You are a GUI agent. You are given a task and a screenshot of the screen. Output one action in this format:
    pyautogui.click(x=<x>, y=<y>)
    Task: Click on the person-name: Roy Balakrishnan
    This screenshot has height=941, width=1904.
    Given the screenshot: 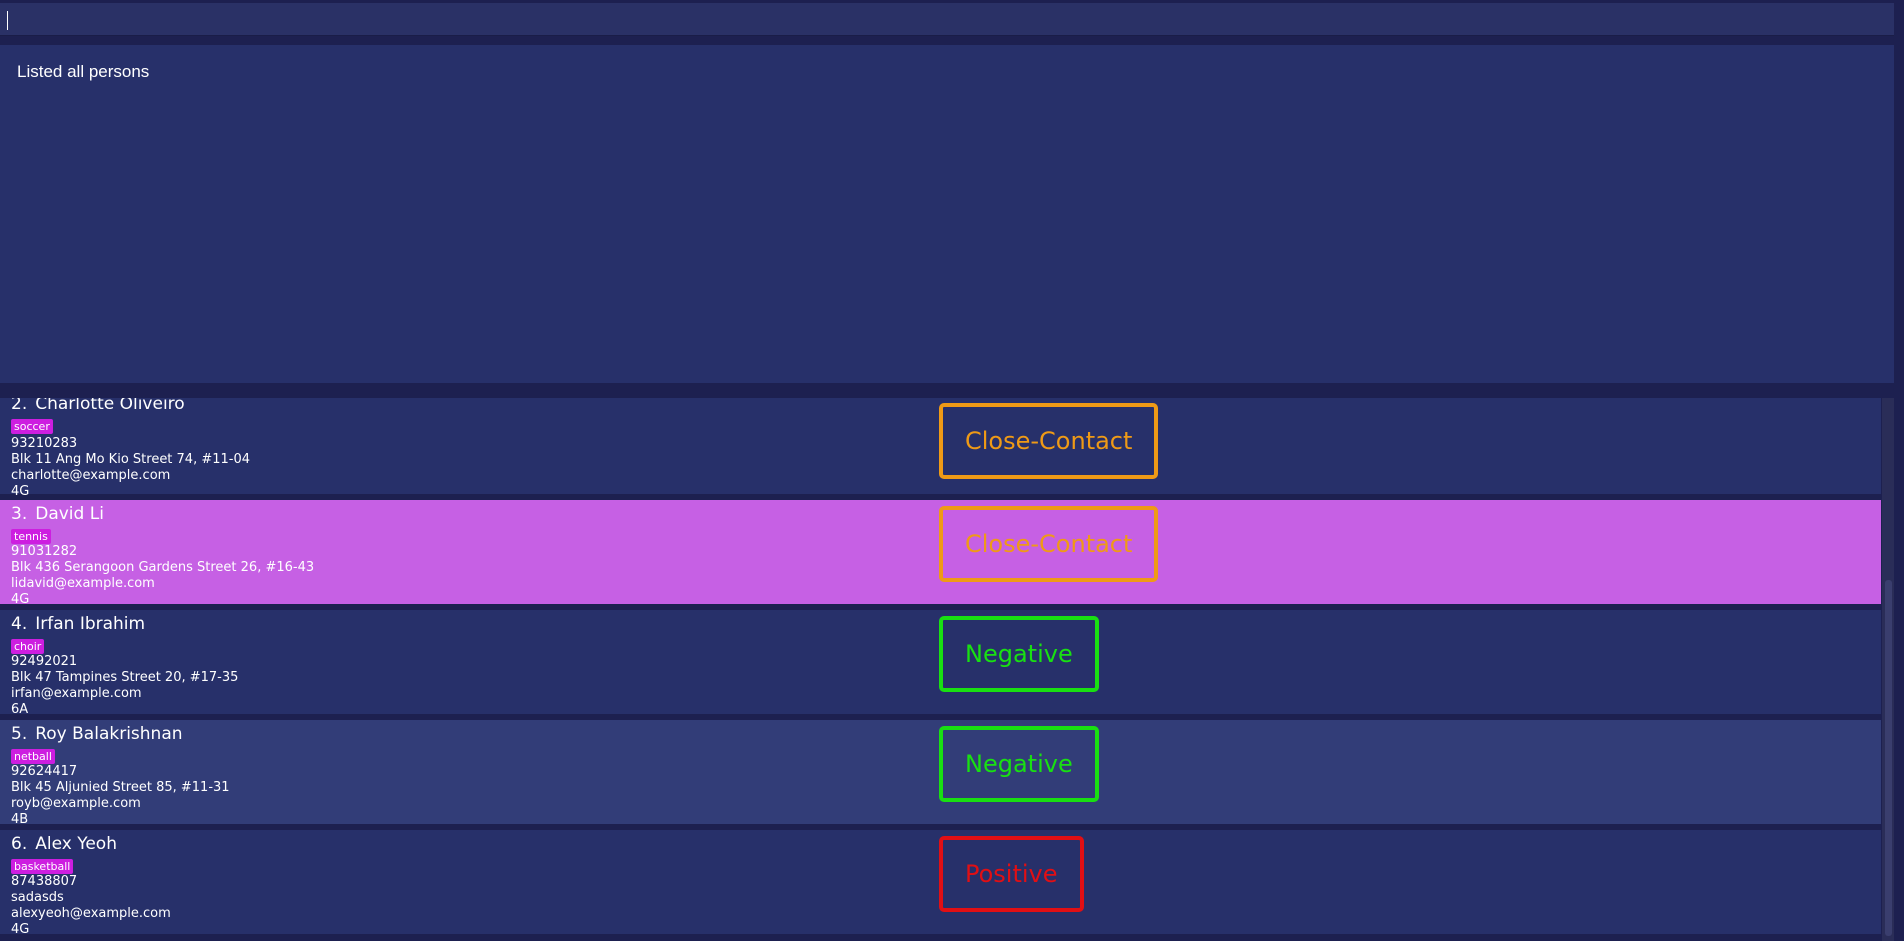 What is the action you would take?
    pyautogui.click(x=109, y=734)
    